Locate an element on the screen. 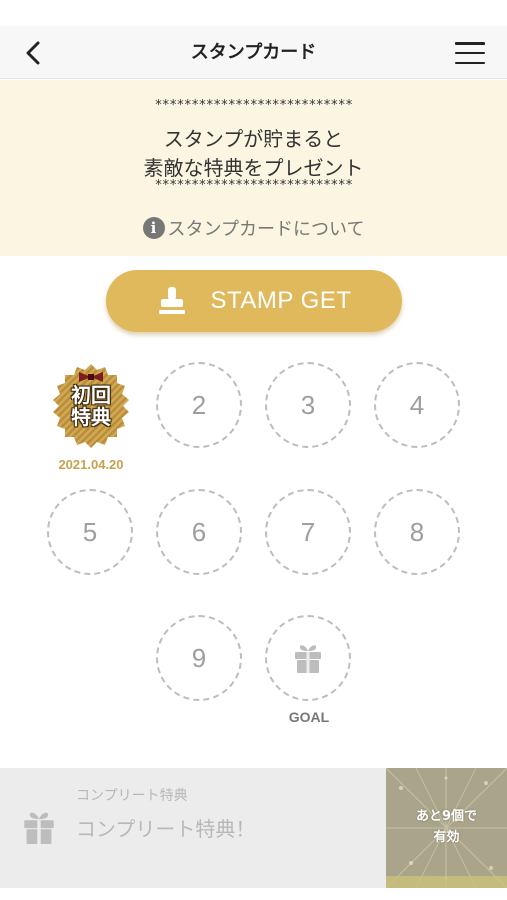 This screenshot has width=507, height=900. first-bonus-stamp: 初回 特典 is located at coordinates (91, 406).